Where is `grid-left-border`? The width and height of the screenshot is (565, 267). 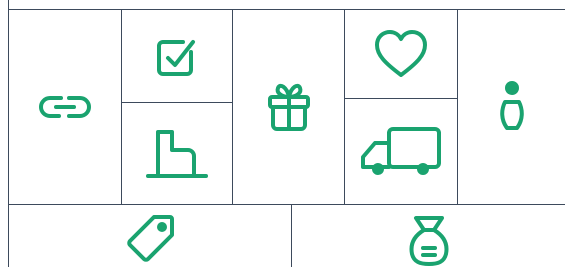 grid-left-border is located at coordinates (4, 133).